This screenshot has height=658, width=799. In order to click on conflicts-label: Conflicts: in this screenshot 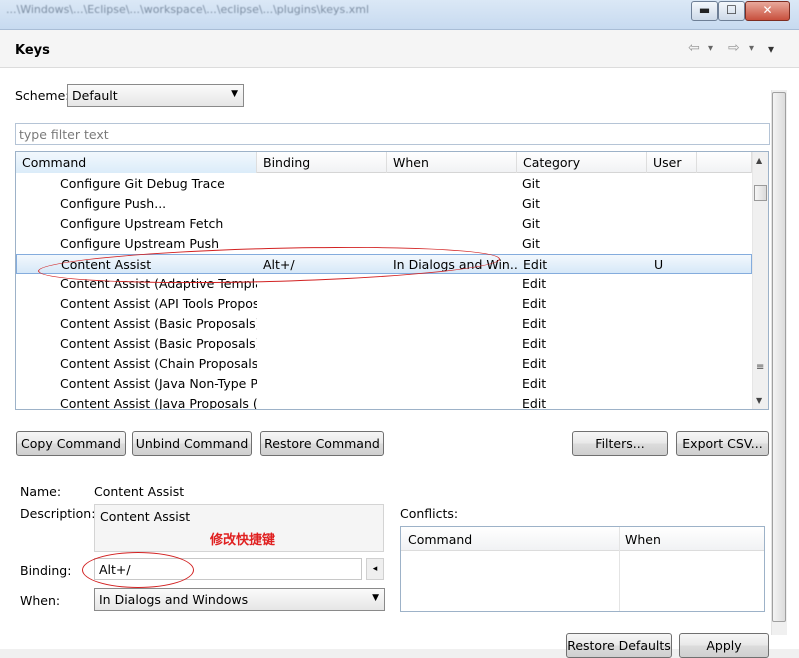, I will do `click(429, 513)`.